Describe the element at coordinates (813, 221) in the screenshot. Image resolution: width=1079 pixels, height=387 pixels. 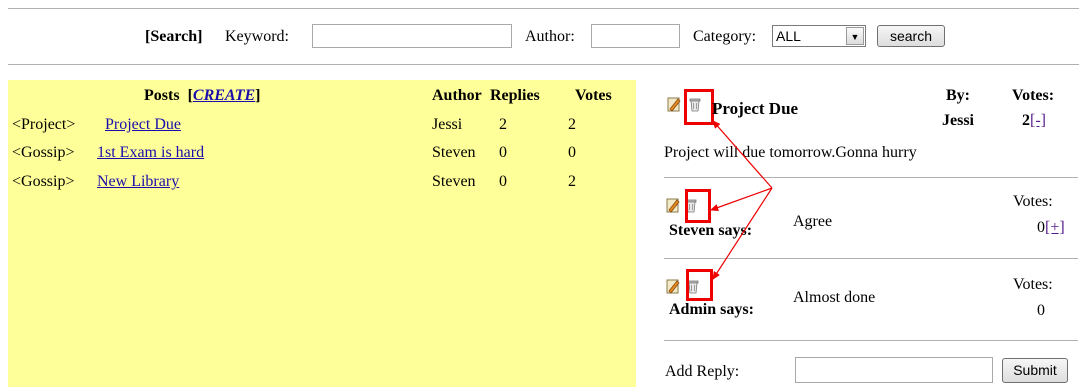
I see `reply-text: Agree` at that location.